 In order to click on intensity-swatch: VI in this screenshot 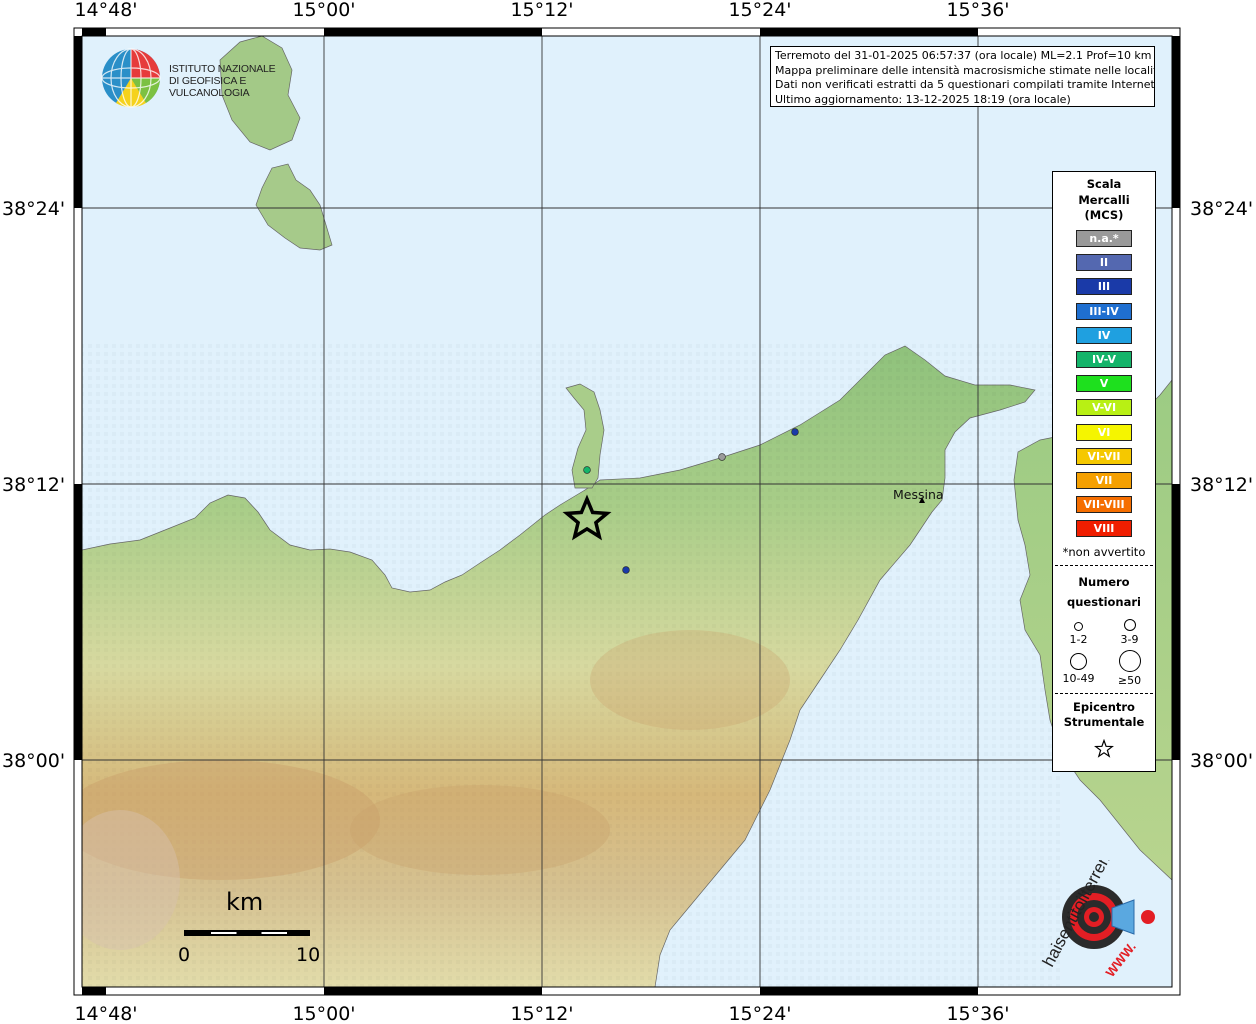, I will do `click(1104, 432)`.